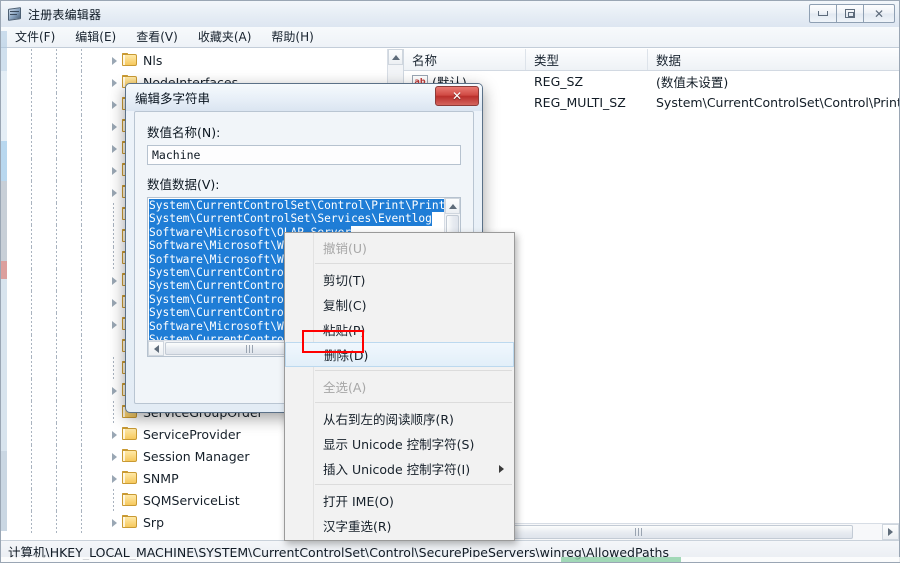  What do you see at coordinates (399, 329) in the screenshot?
I see `context-menu-item-paste: 粘贴(P)` at bounding box center [399, 329].